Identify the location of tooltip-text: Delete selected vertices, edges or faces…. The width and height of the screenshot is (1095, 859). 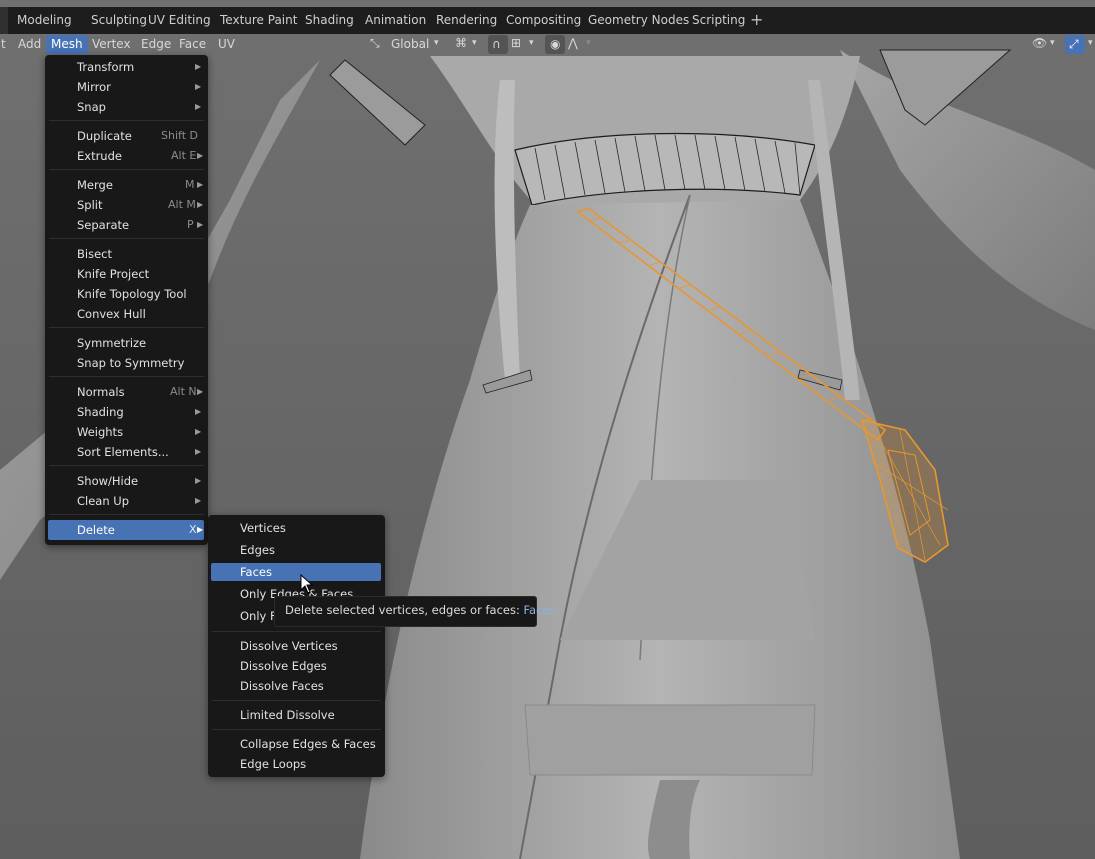
(402, 610).